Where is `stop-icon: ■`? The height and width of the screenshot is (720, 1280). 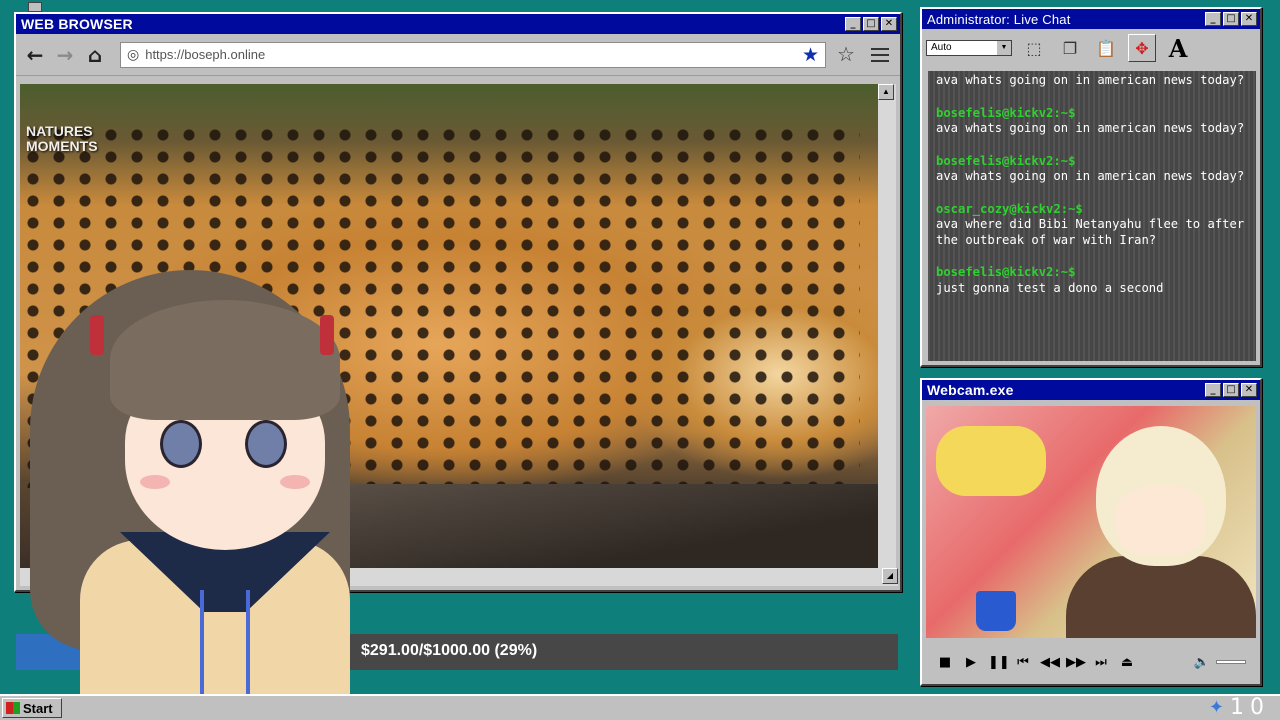
stop-icon: ■ is located at coordinates (945, 662).